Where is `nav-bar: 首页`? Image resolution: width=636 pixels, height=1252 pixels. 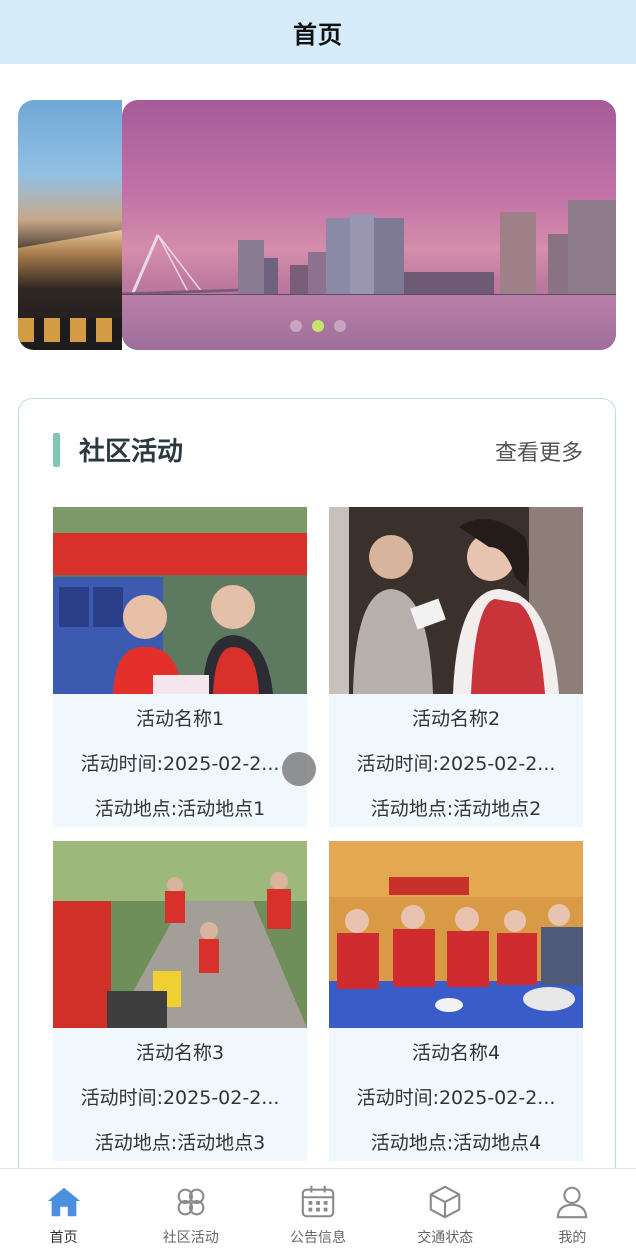 nav-bar: 首页 is located at coordinates (318, 32).